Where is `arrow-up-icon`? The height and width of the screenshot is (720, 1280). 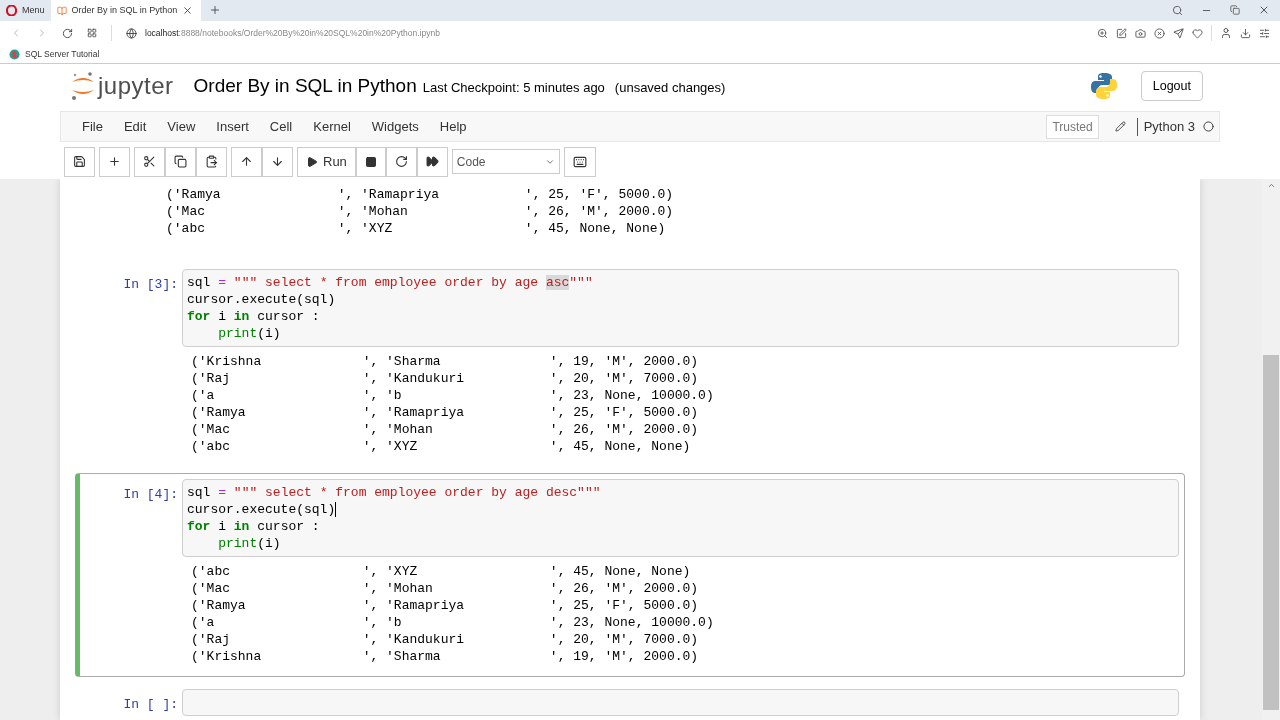
arrow-up-icon is located at coordinates (246, 161).